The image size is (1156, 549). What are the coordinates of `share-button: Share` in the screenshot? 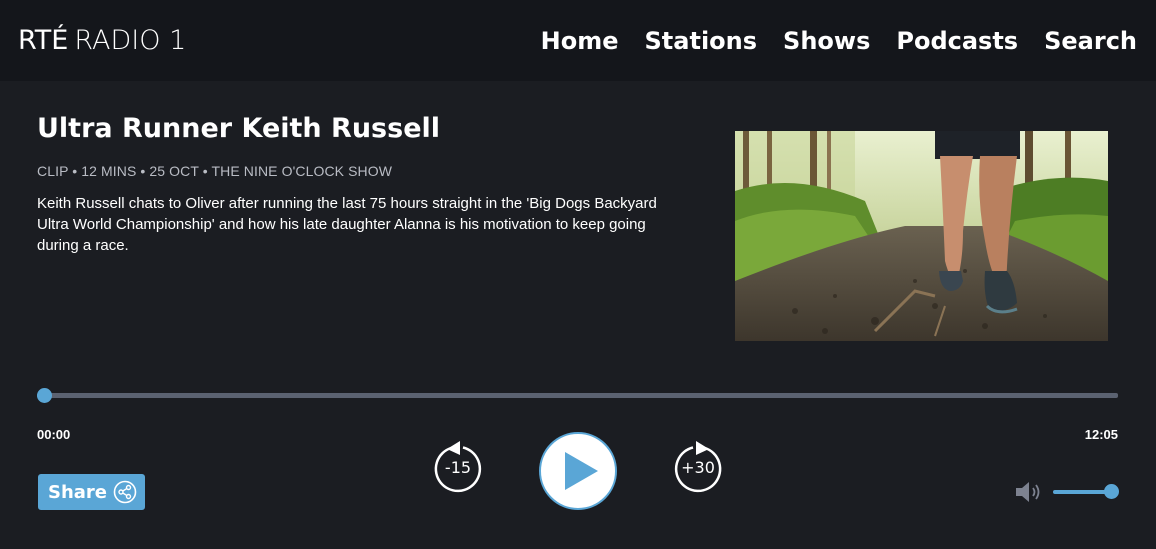 It's located at (91, 492).